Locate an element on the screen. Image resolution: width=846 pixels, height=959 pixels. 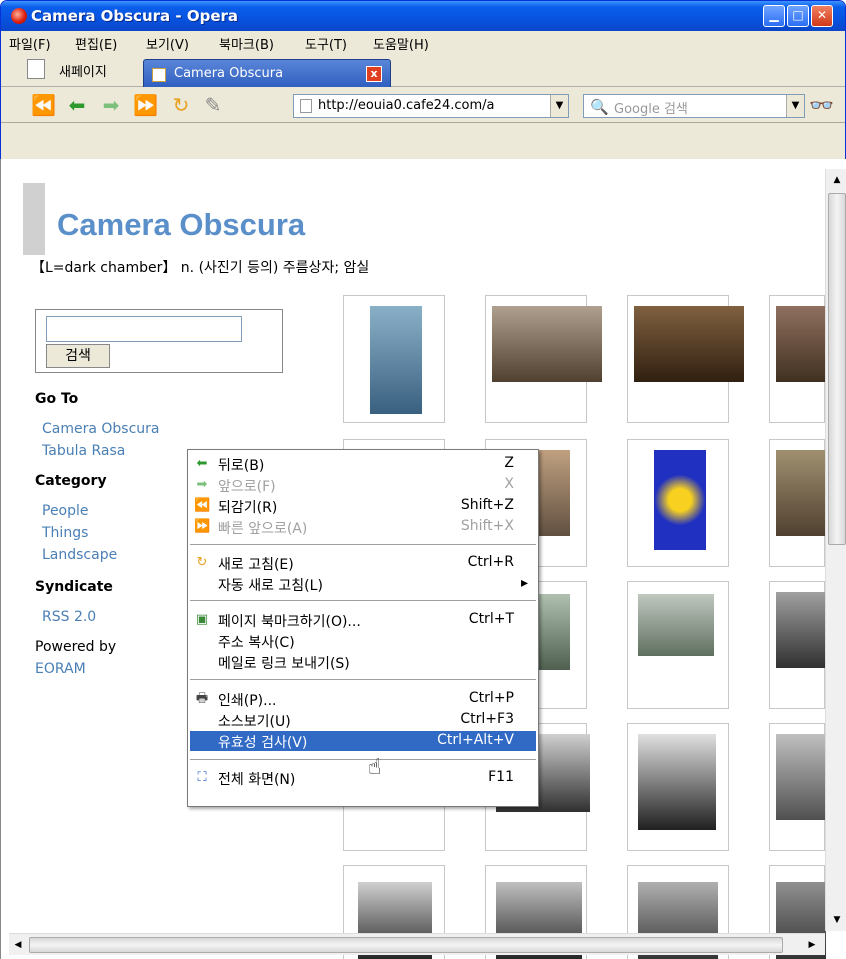
menu-item-view-source: 소스보기(U) Ctrl+F3 is located at coordinates (363, 720).